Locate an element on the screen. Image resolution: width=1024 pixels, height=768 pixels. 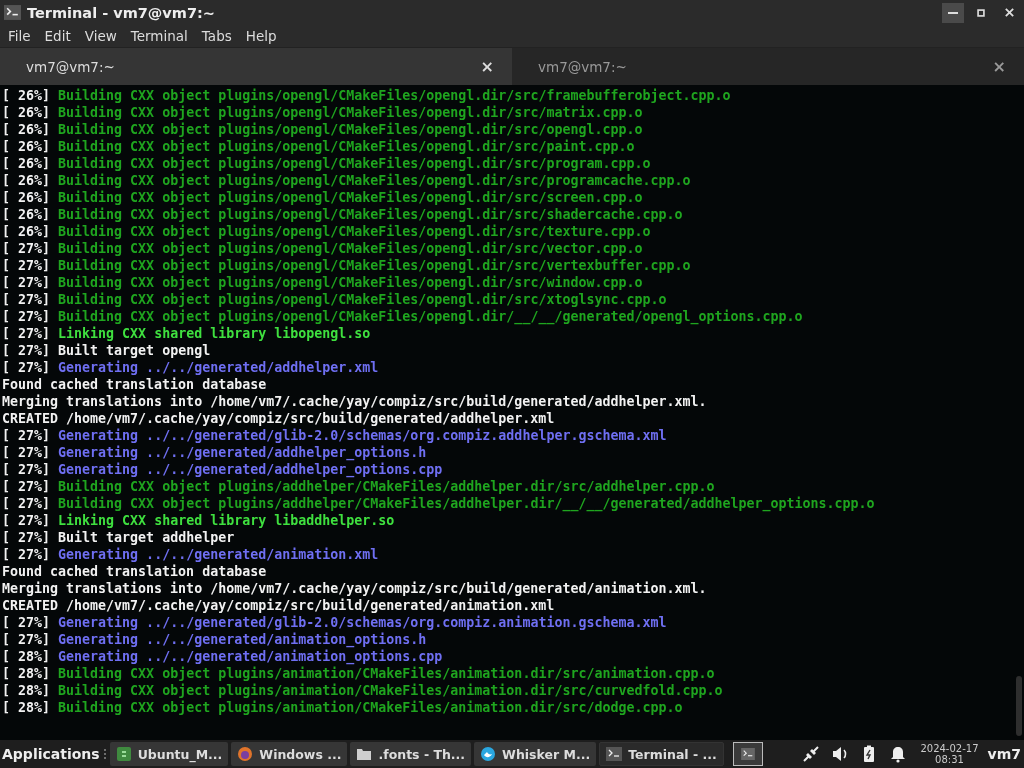
menu-item: Help is located at coordinates (261, 36).